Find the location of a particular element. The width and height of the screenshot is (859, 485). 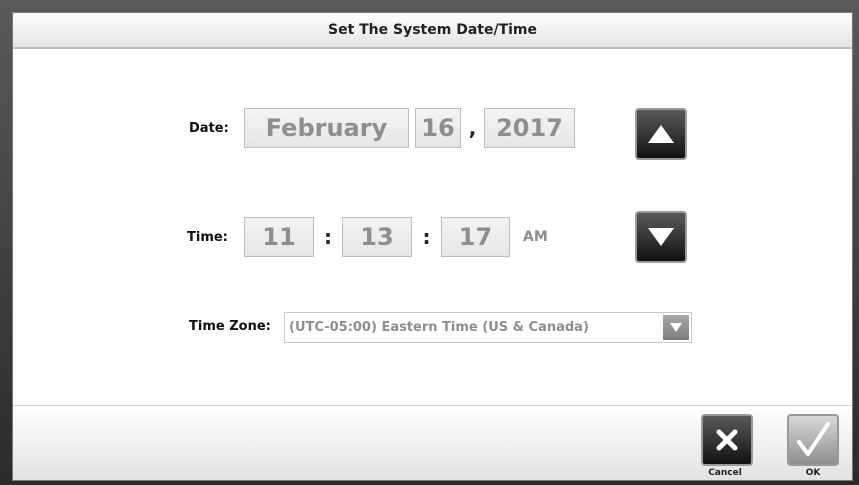

chevron-down-icon is located at coordinates (676, 327).